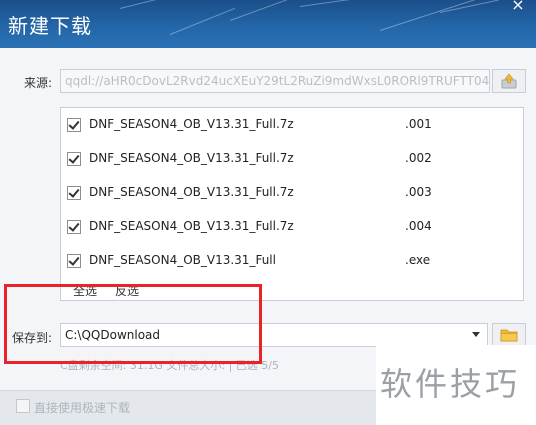  I want to click on browse-folder-button, so click(509, 335).